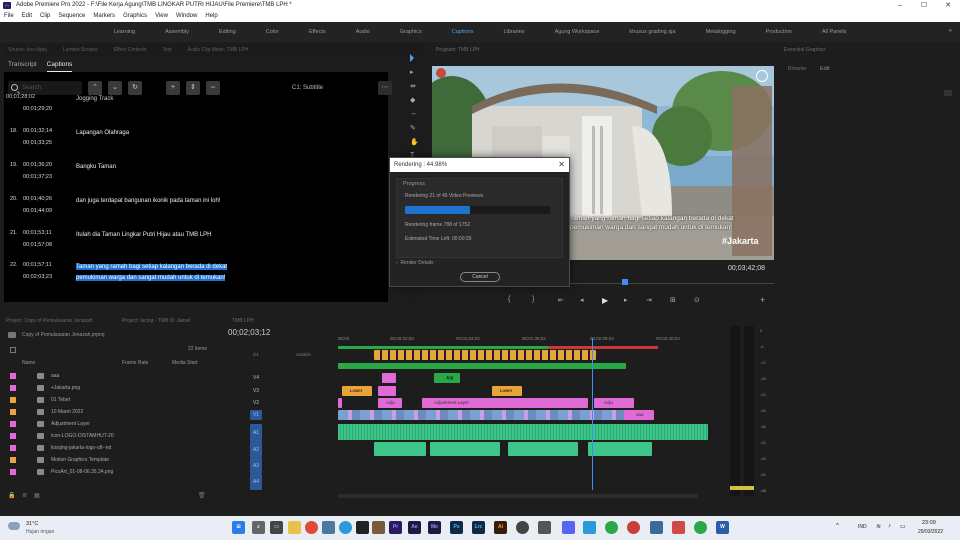 This screenshot has height=540, width=960. I want to click on workspace-audio: Audio, so click(363, 32).